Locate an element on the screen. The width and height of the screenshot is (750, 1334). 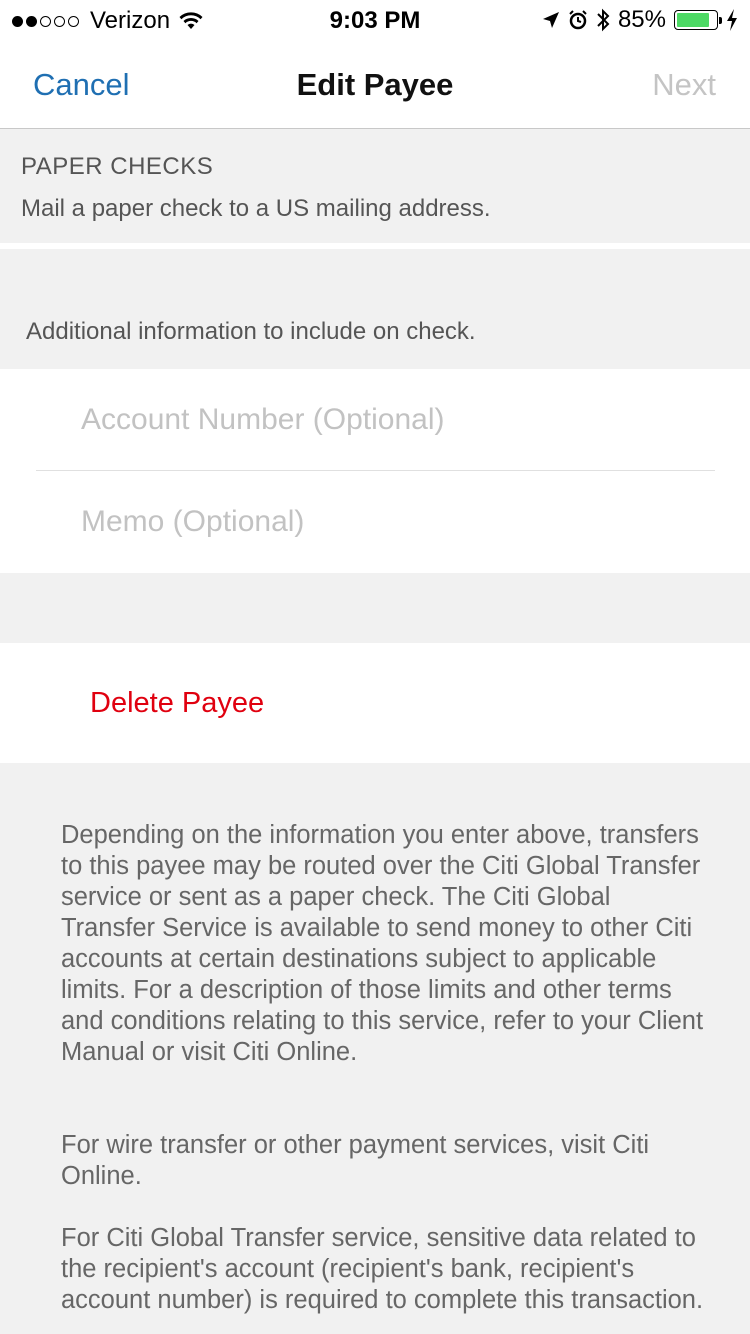
battery-icon is located at coordinates (698, 20).